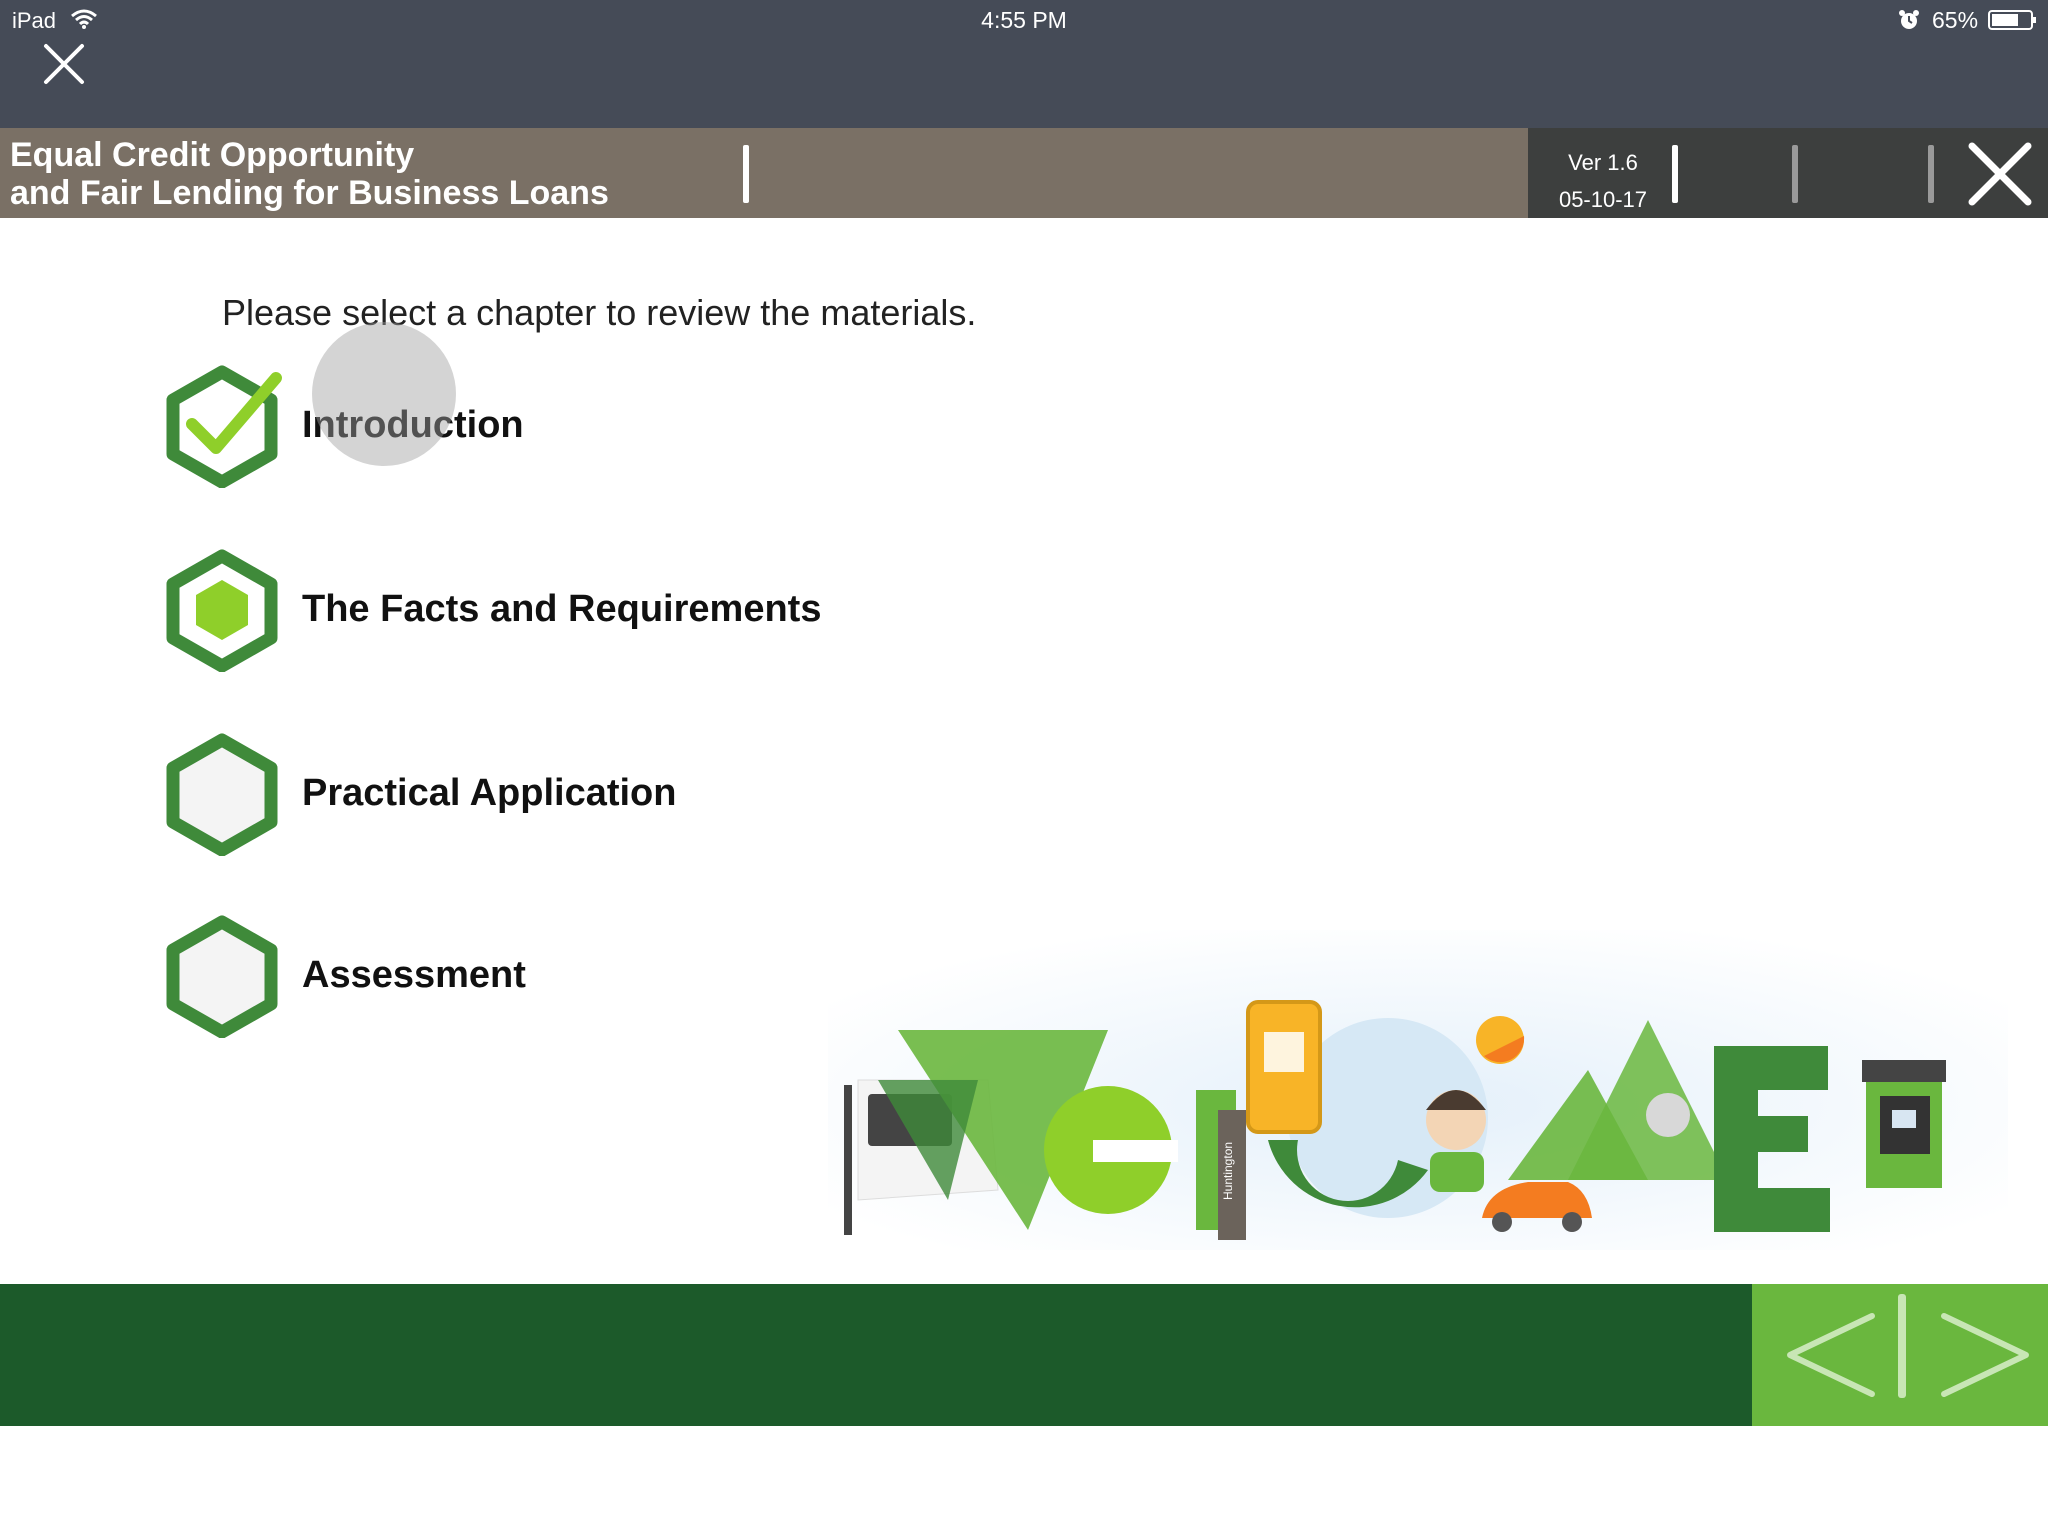 The height and width of the screenshot is (1536, 2048). What do you see at coordinates (1603, 199) in the screenshot?
I see `version-date: 05-10-17` at bounding box center [1603, 199].